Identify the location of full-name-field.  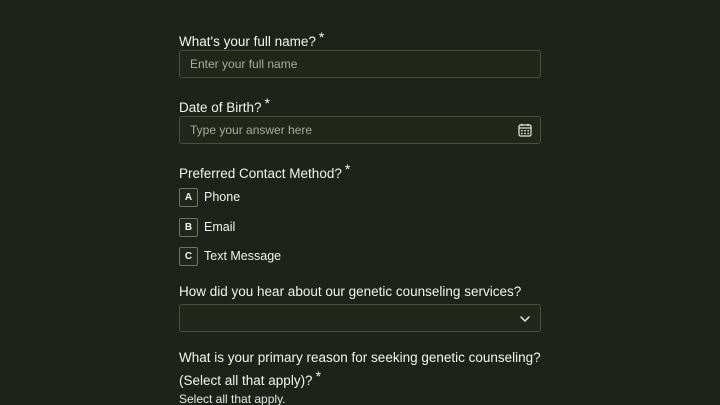
(360, 64).